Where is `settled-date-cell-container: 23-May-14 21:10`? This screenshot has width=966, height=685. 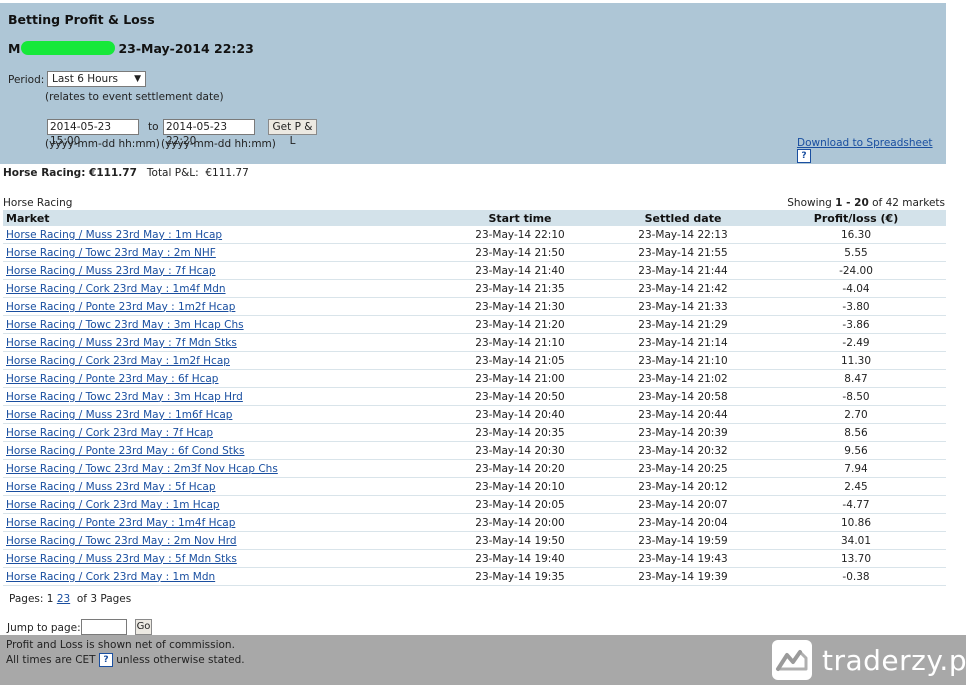 settled-date-cell-container: 23-May-14 21:10 is located at coordinates (681, 360).